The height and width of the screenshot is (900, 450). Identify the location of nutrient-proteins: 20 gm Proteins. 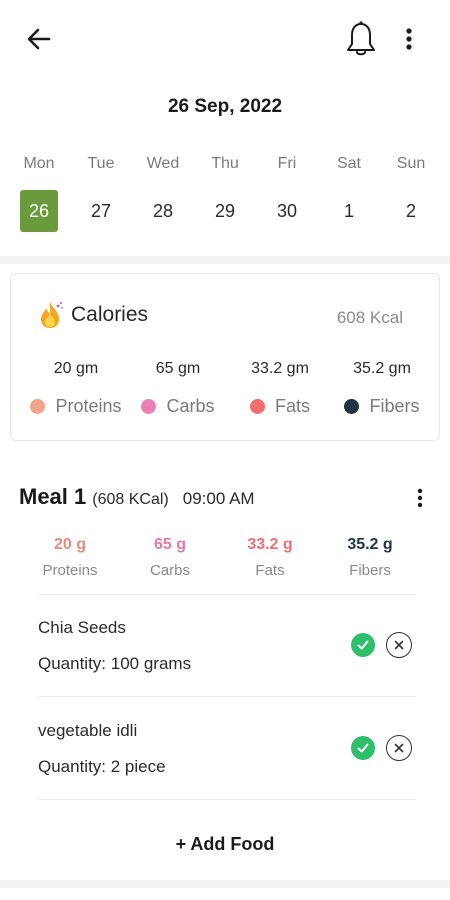
(76, 388).